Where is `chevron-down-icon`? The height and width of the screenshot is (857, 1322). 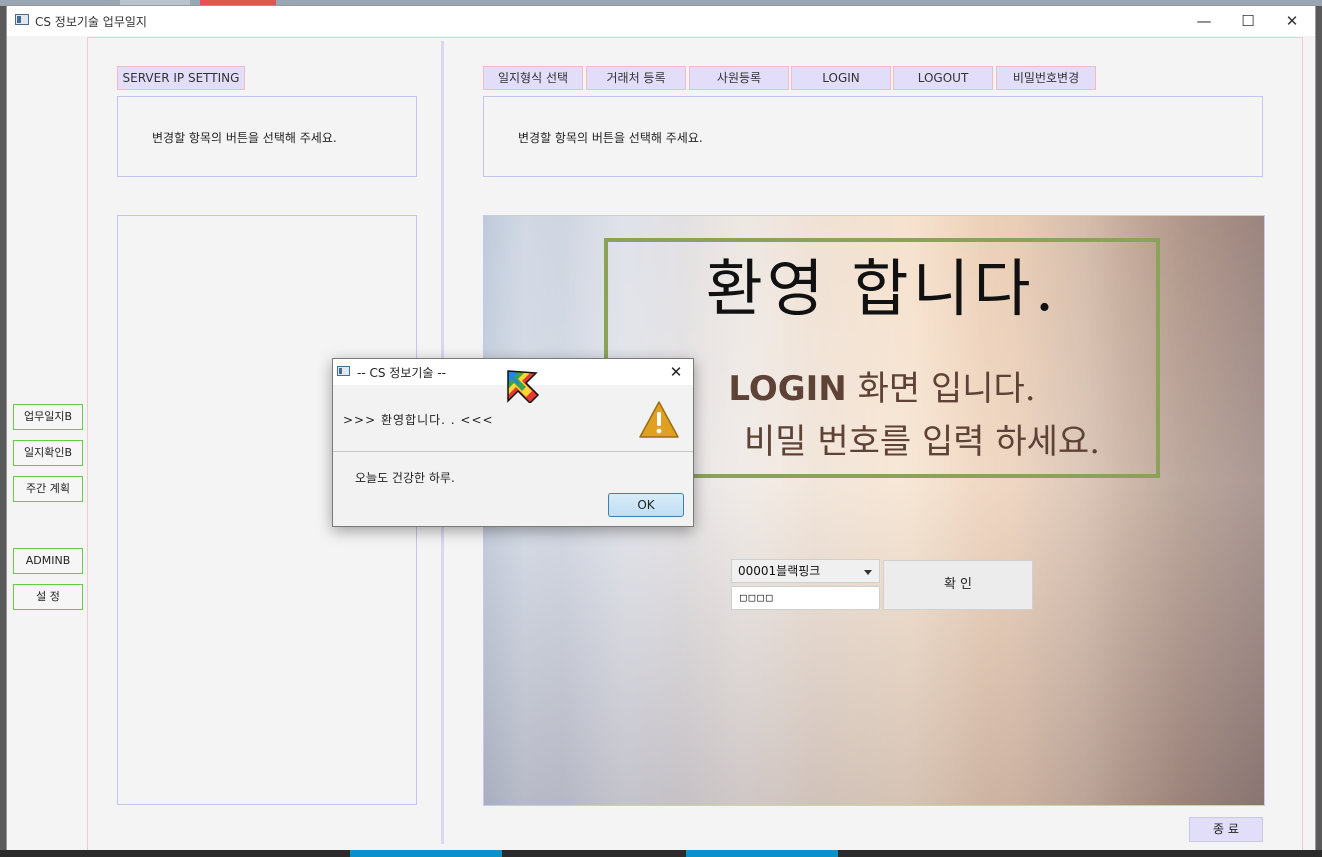 chevron-down-icon is located at coordinates (868, 572).